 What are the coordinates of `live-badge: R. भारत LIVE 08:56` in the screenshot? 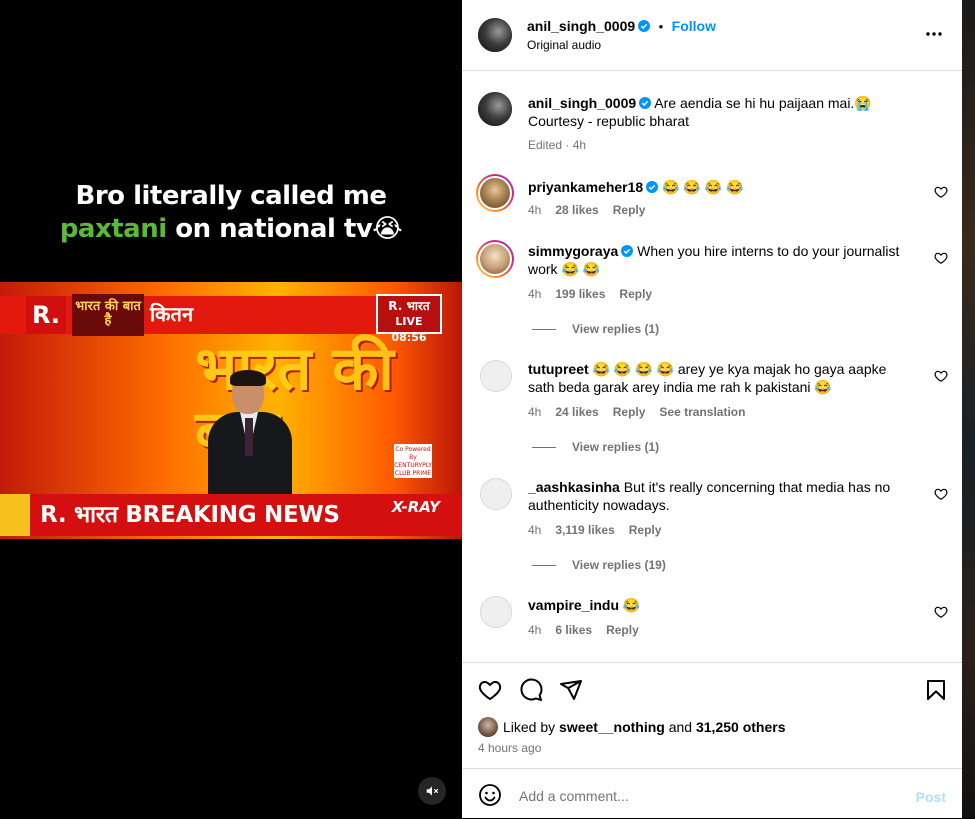 It's located at (409, 319).